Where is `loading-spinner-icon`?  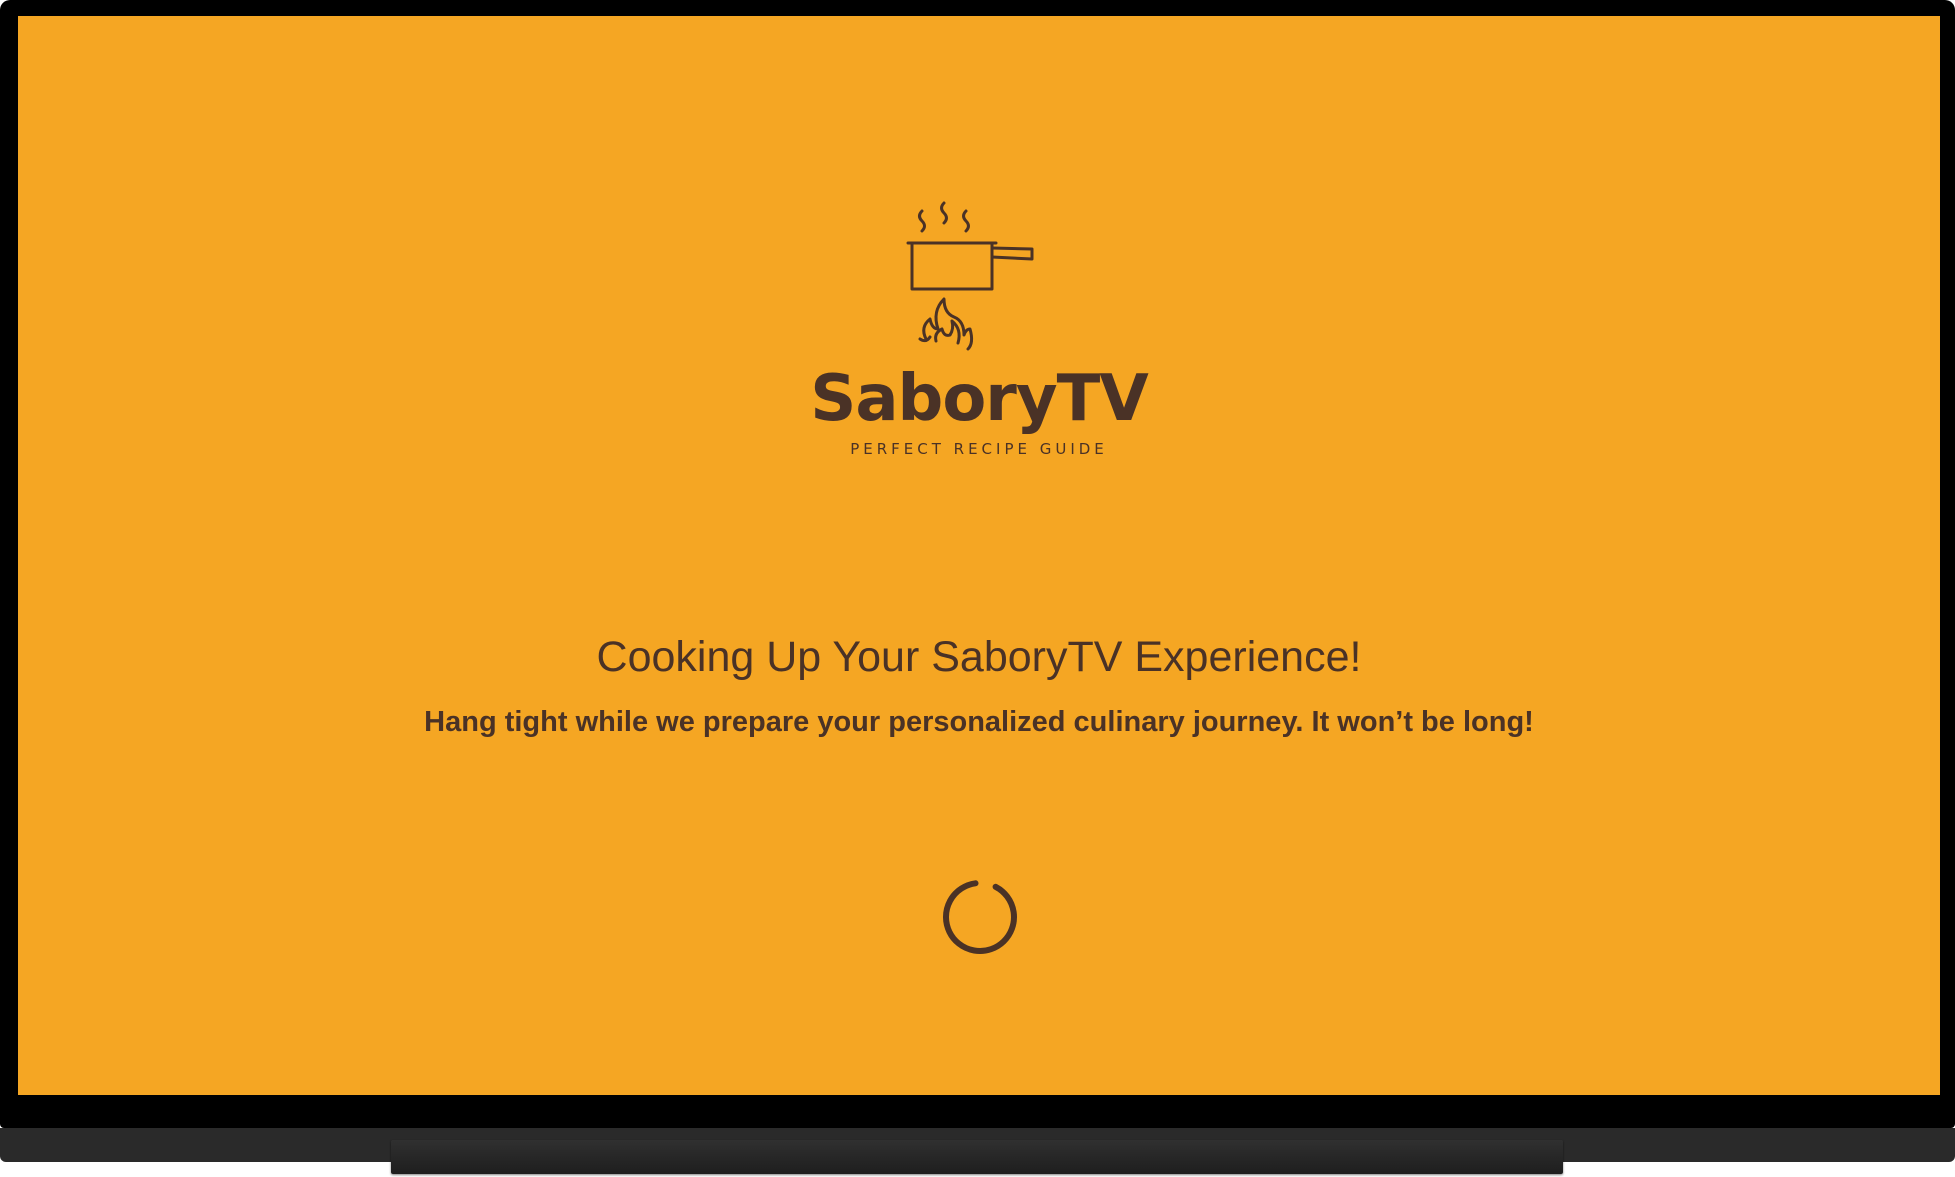 loading-spinner-icon is located at coordinates (980, 917).